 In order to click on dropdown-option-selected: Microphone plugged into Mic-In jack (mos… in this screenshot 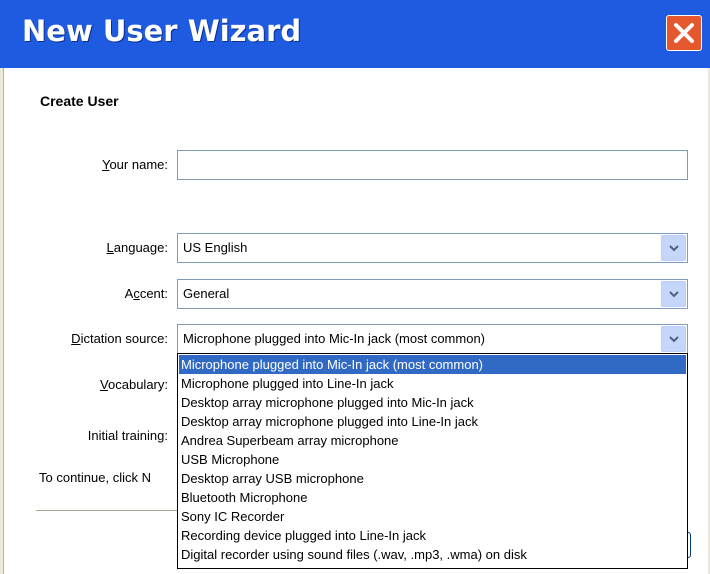, I will do `click(432, 364)`.